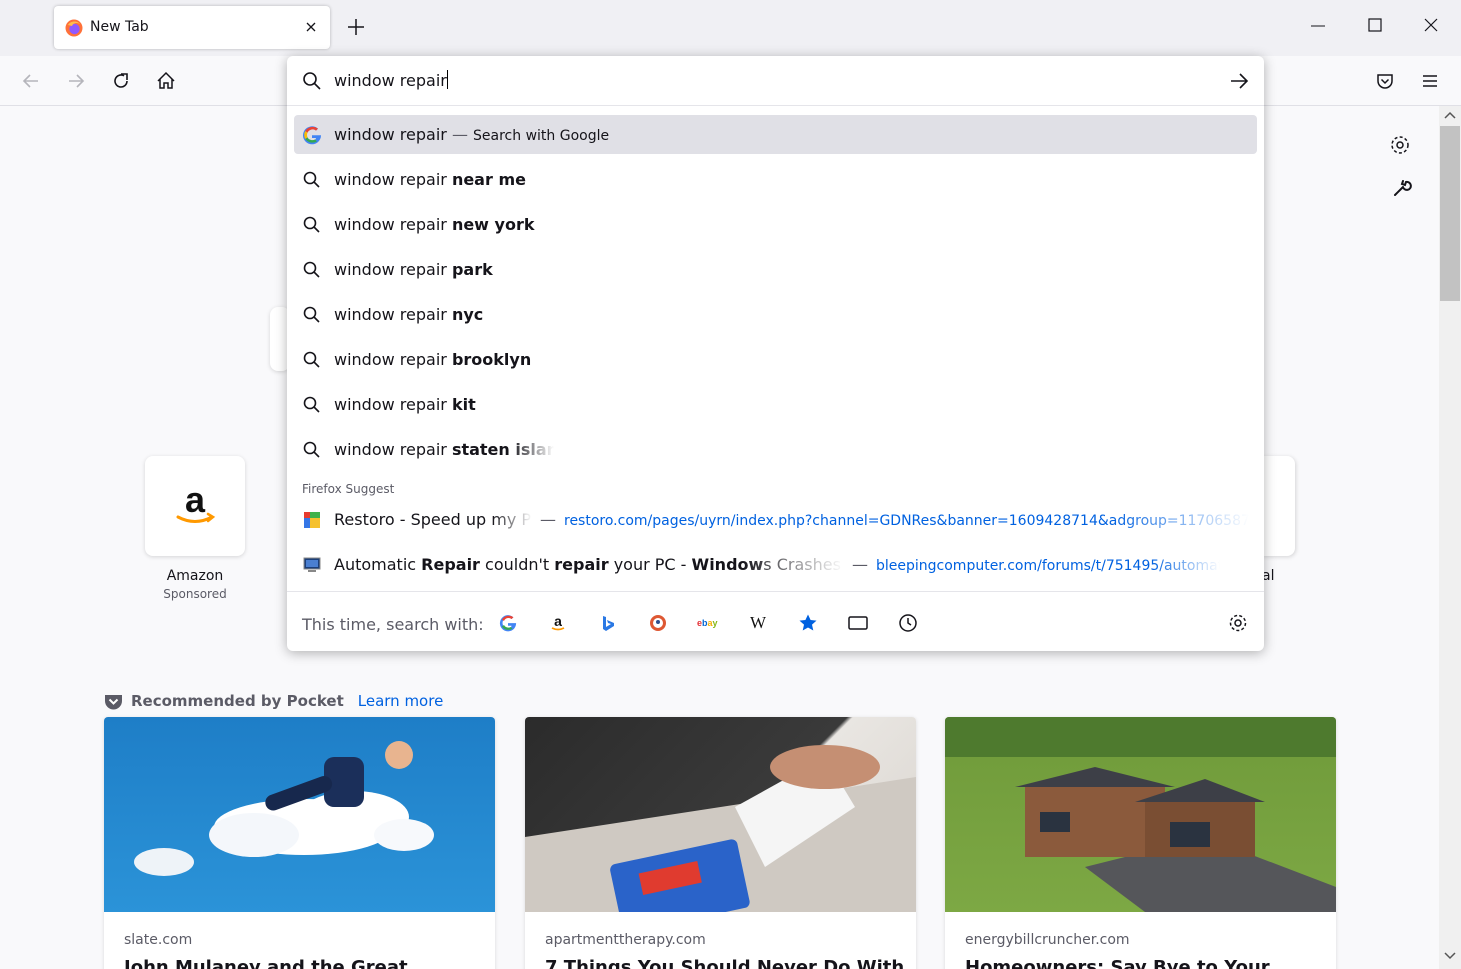 Image resolution: width=1461 pixels, height=969 pixels. What do you see at coordinates (1385, 81) in the screenshot?
I see `pocket-save-icon` at bounding box center [1385, 81].